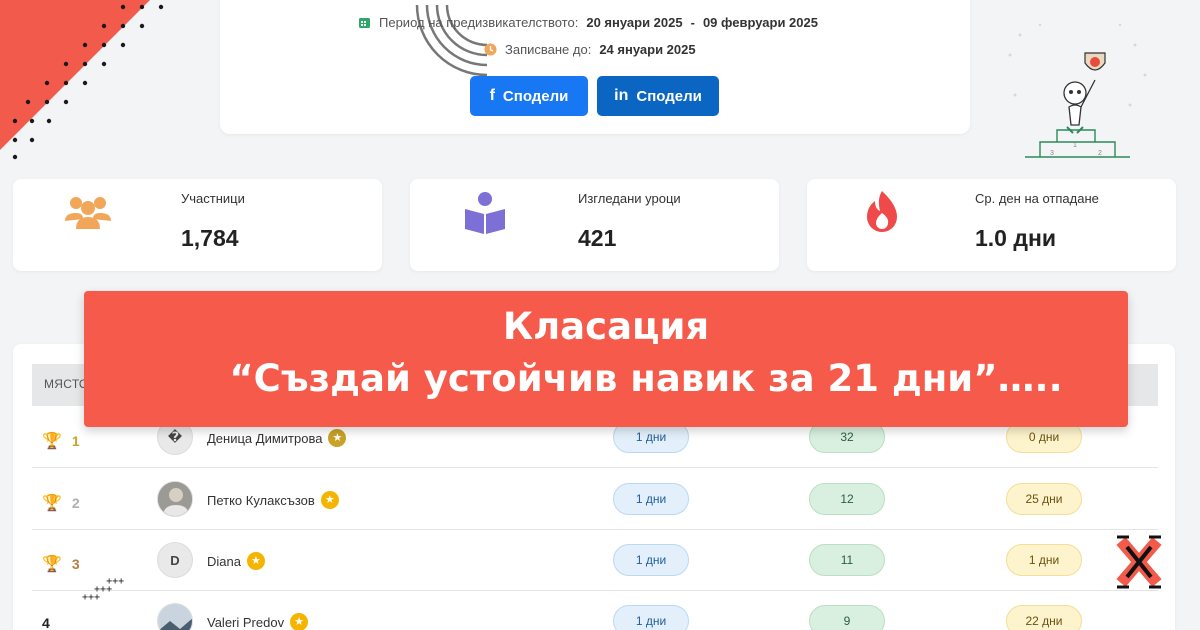  I want to click on stat-value: 1,784, so click(210, 238).